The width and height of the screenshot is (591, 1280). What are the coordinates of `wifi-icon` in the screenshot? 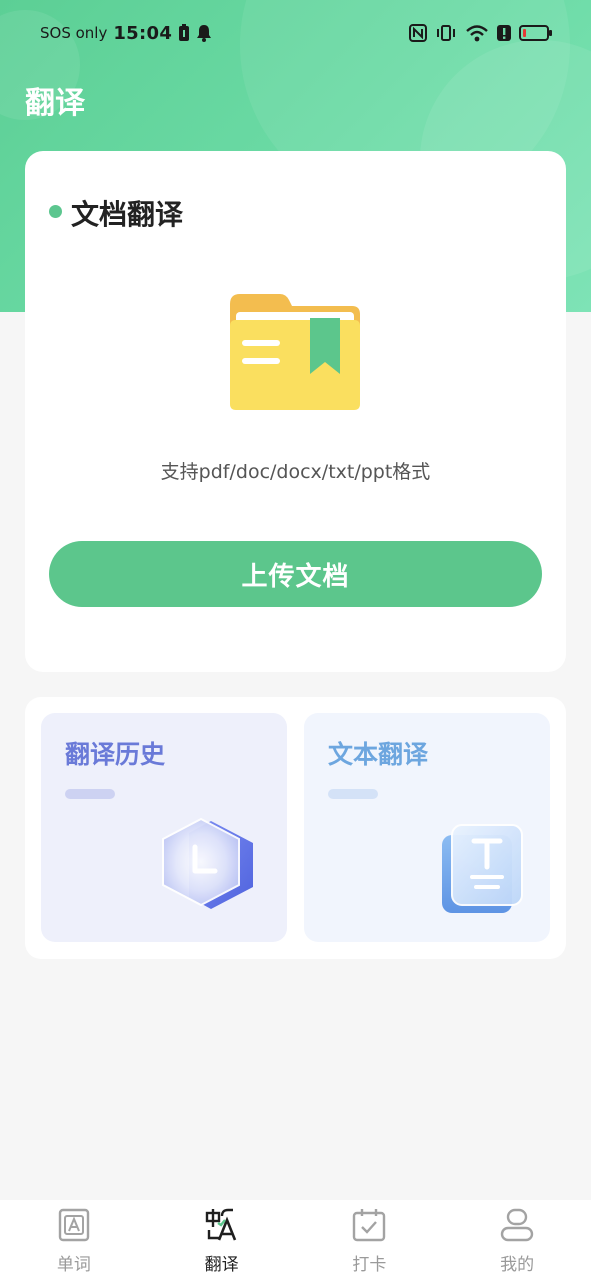 It's located at (477, 33).